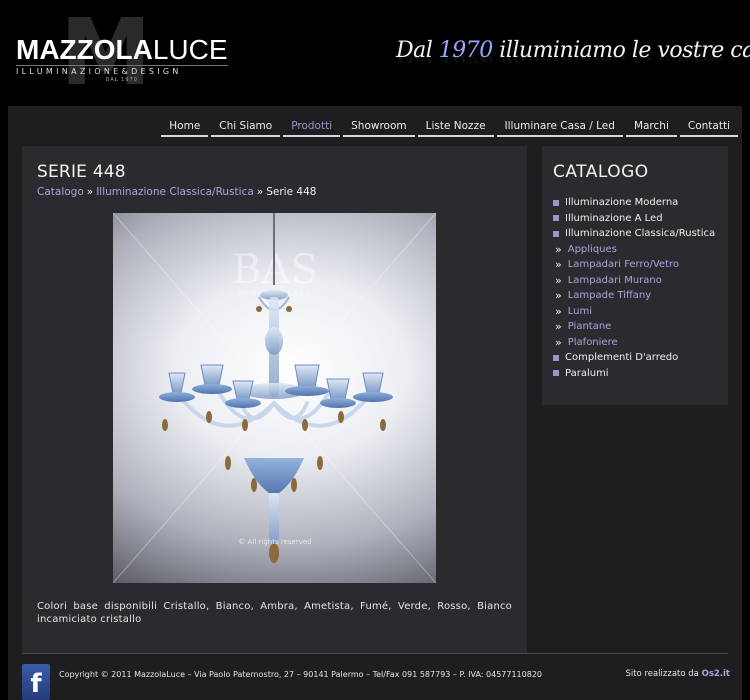 Image resolution: width=750 pixels, height=700 pixels. I want to click on nav-item-liste-nozze: Liste Nozze, so click(455, 127).